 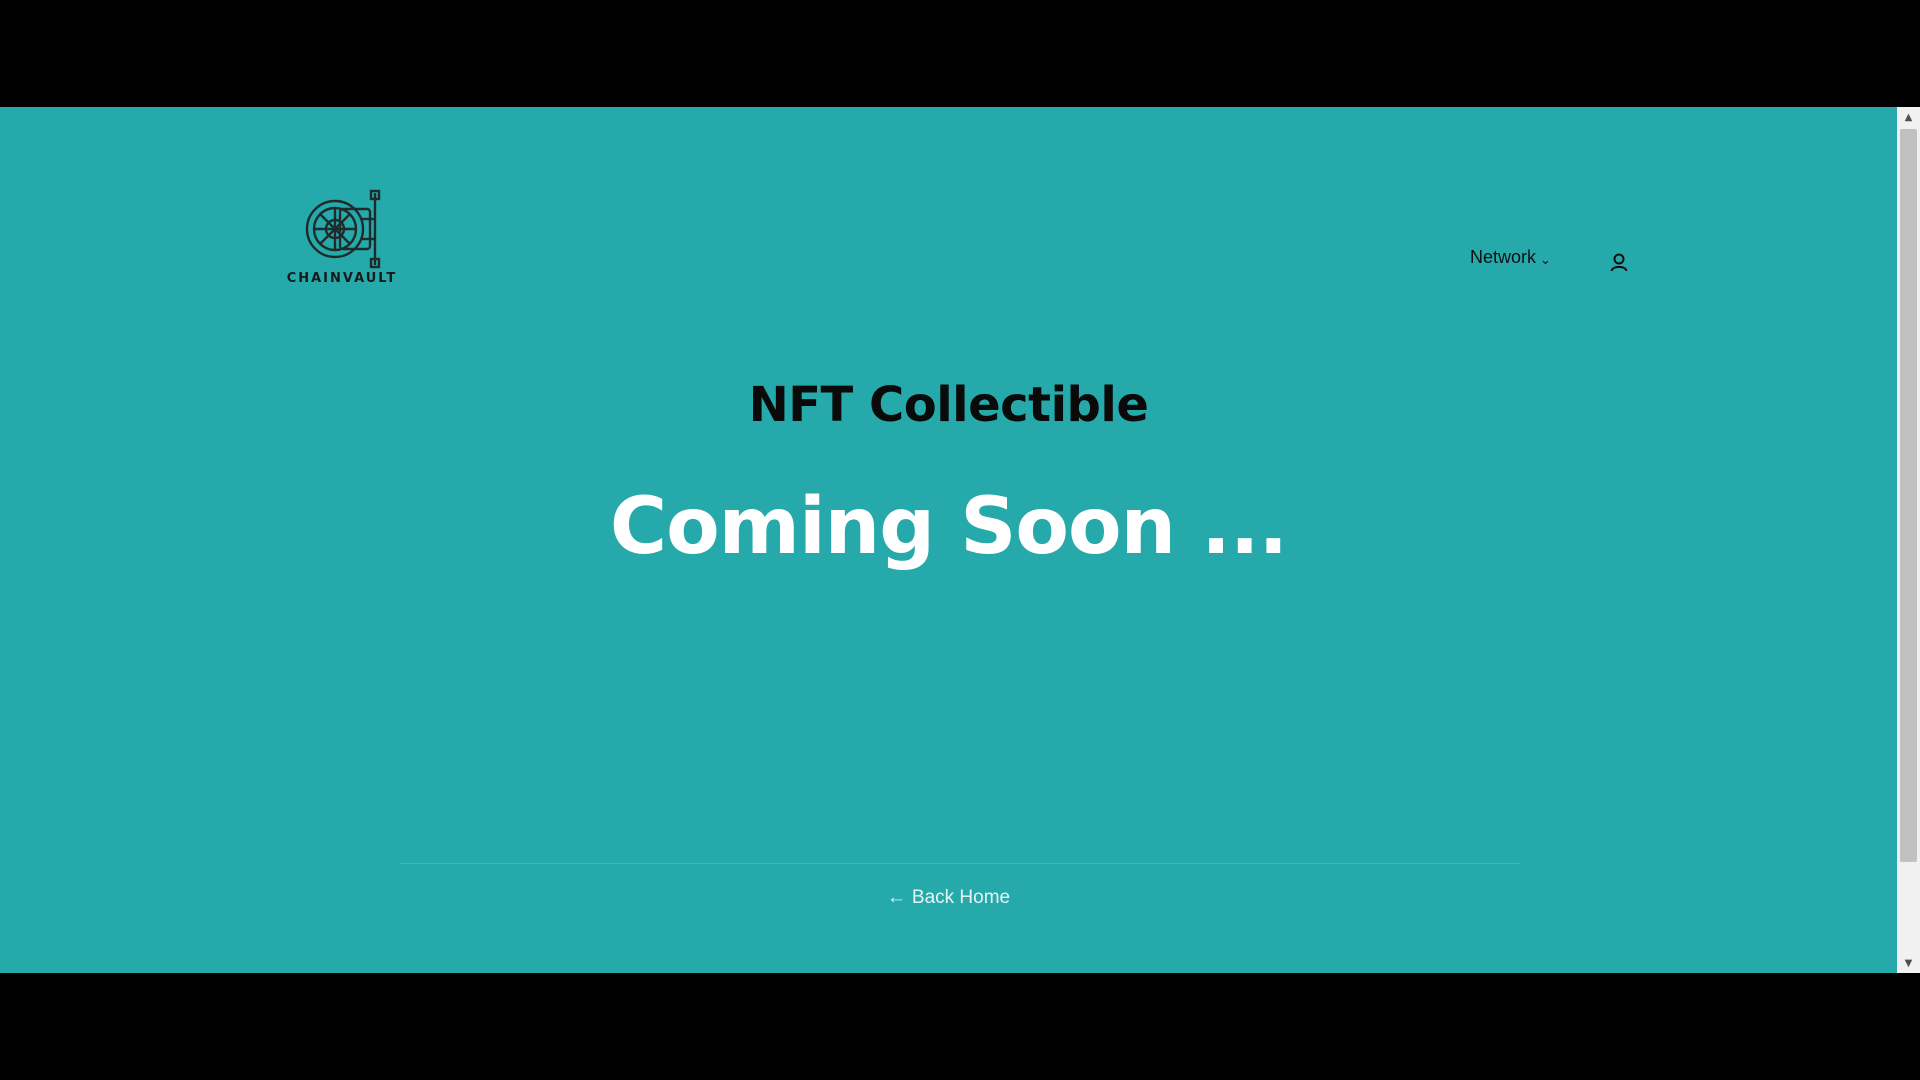 I want to click on scroll-up-arrow-icon: ▲, so click(x=1908, y=117).